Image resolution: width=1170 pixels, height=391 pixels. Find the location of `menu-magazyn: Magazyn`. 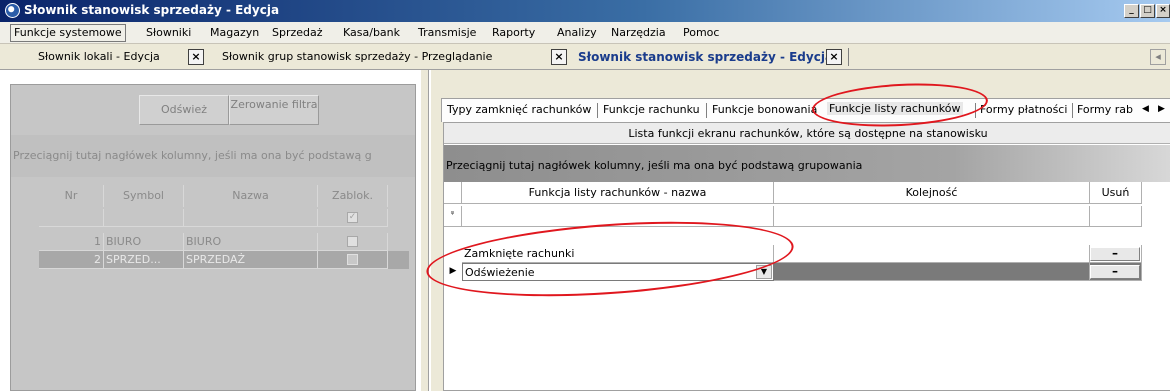

menu-magazyn: Magazyn is located at coordinates (234, 32).